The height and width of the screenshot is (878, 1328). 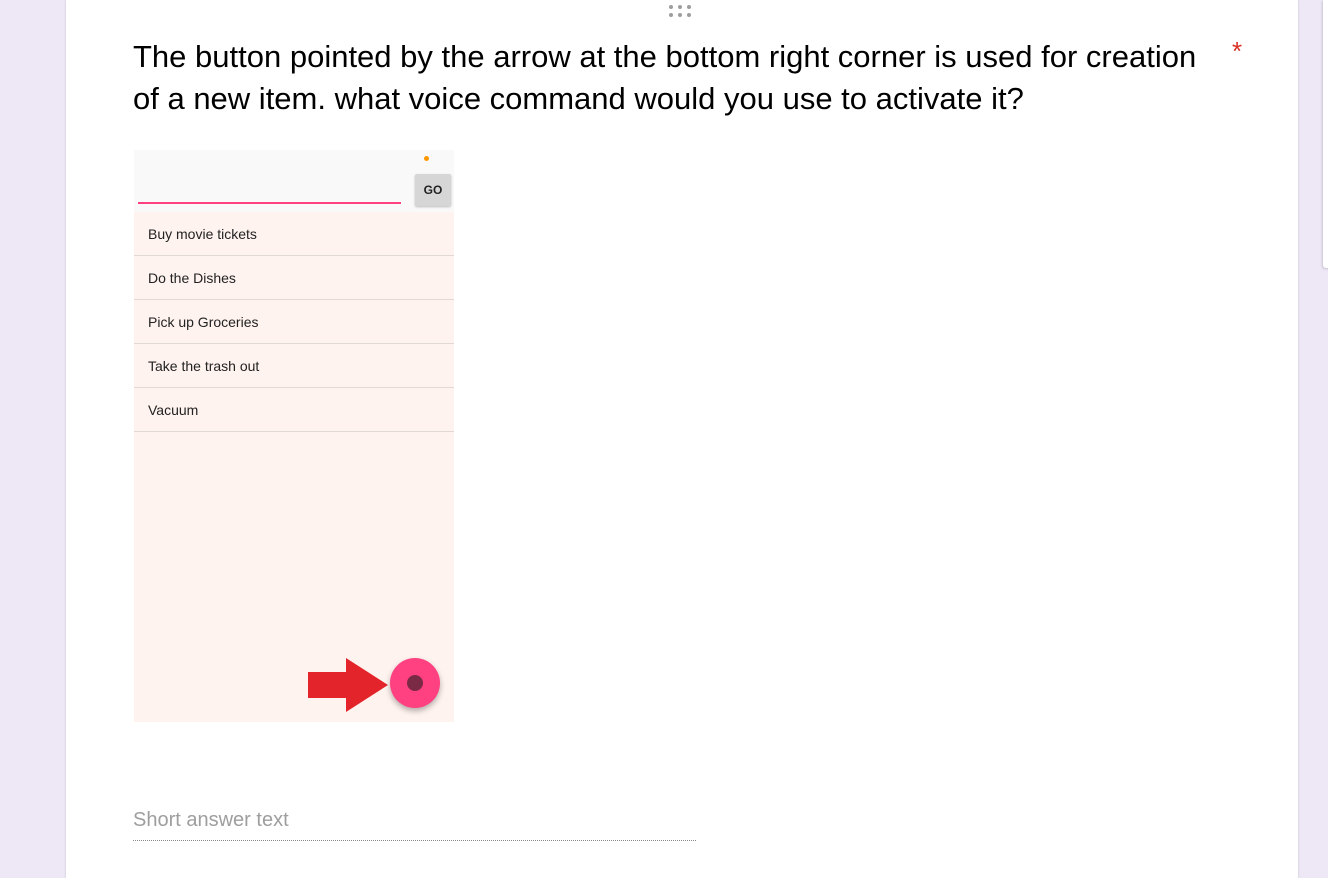 I want to click on list-item: Pick up Groceries, so click(x=294, y=322).